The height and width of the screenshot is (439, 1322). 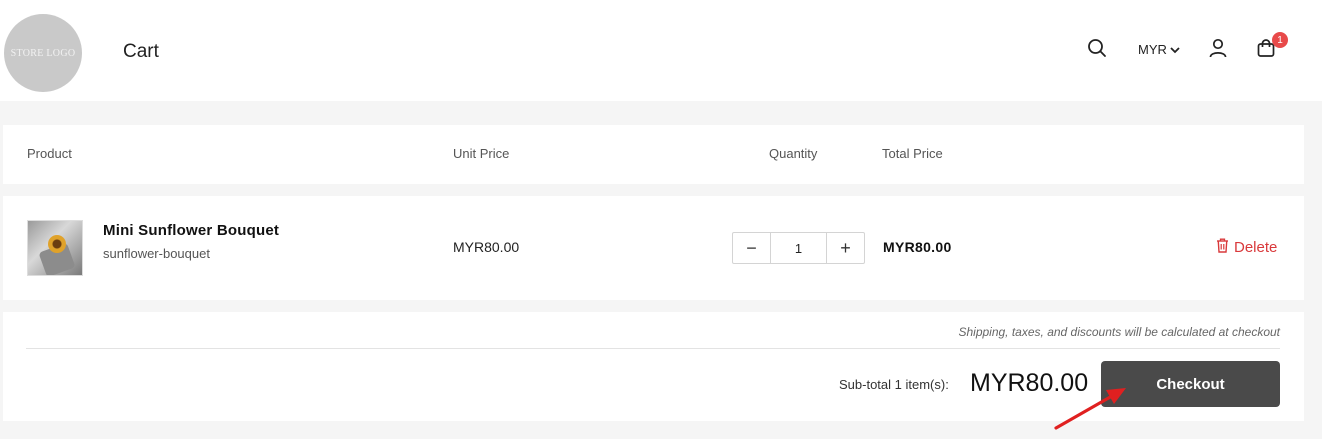 What do you see at coordinates (894, 384) in the screenshot?
I see `subtotal-label: Sub-total 1 item(s):` at bounding box center [894, 384].